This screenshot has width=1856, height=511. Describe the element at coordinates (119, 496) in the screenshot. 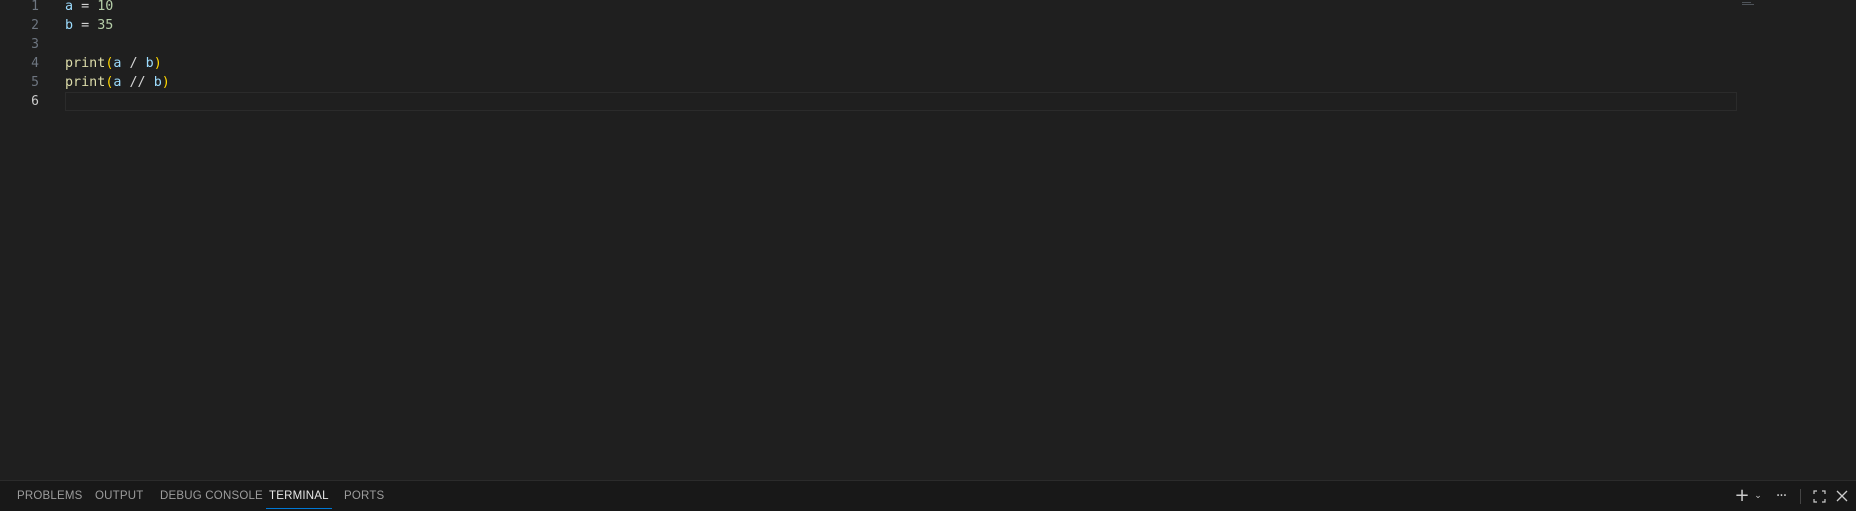

I see `tab-output: OUTPUT` at that location.